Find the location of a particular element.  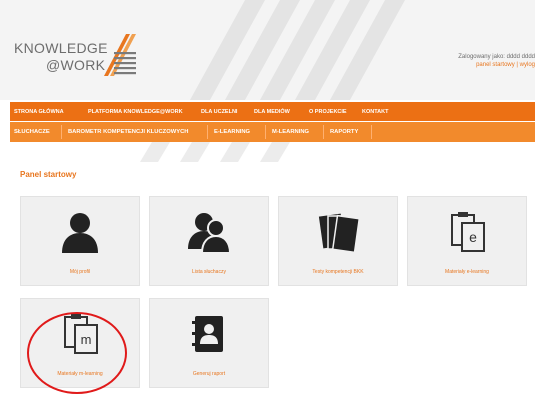

tile-label: Lista słuchaczy is located at coordinates (209, 272).